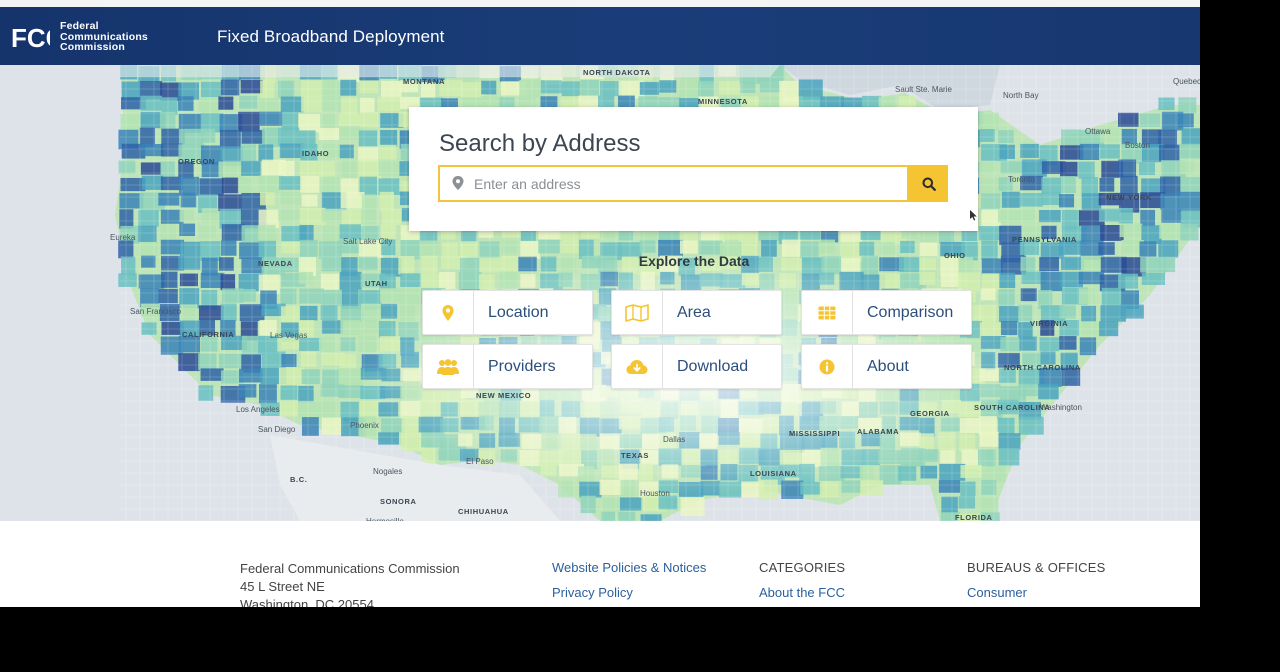 This screenshot has width=1280, height=672. I want to click on map-label: IDAHO, so click(316, 153).